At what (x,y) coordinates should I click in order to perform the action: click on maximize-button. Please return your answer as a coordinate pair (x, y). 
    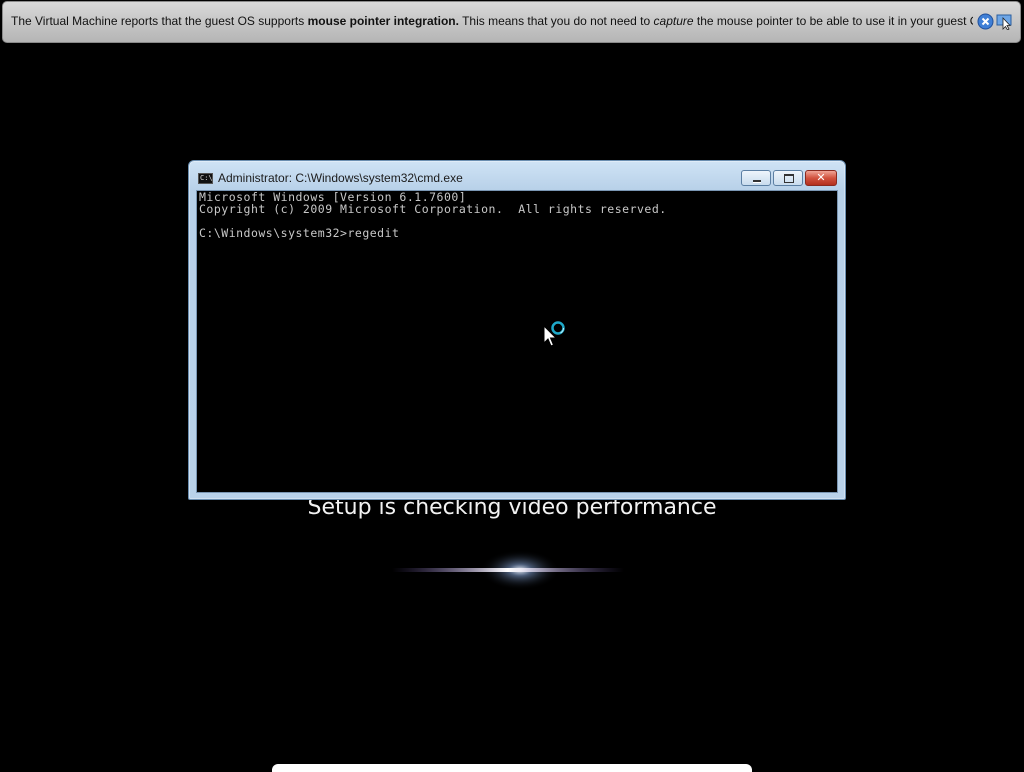
    Looking at the image, I should click on (788, 178).